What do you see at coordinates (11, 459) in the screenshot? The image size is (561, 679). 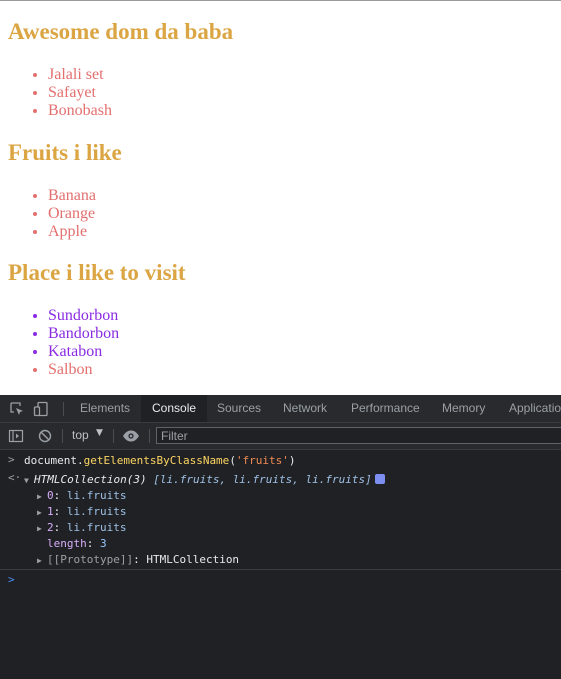 I see `input-prompt-icon: >` at bounding box center [11, 459].